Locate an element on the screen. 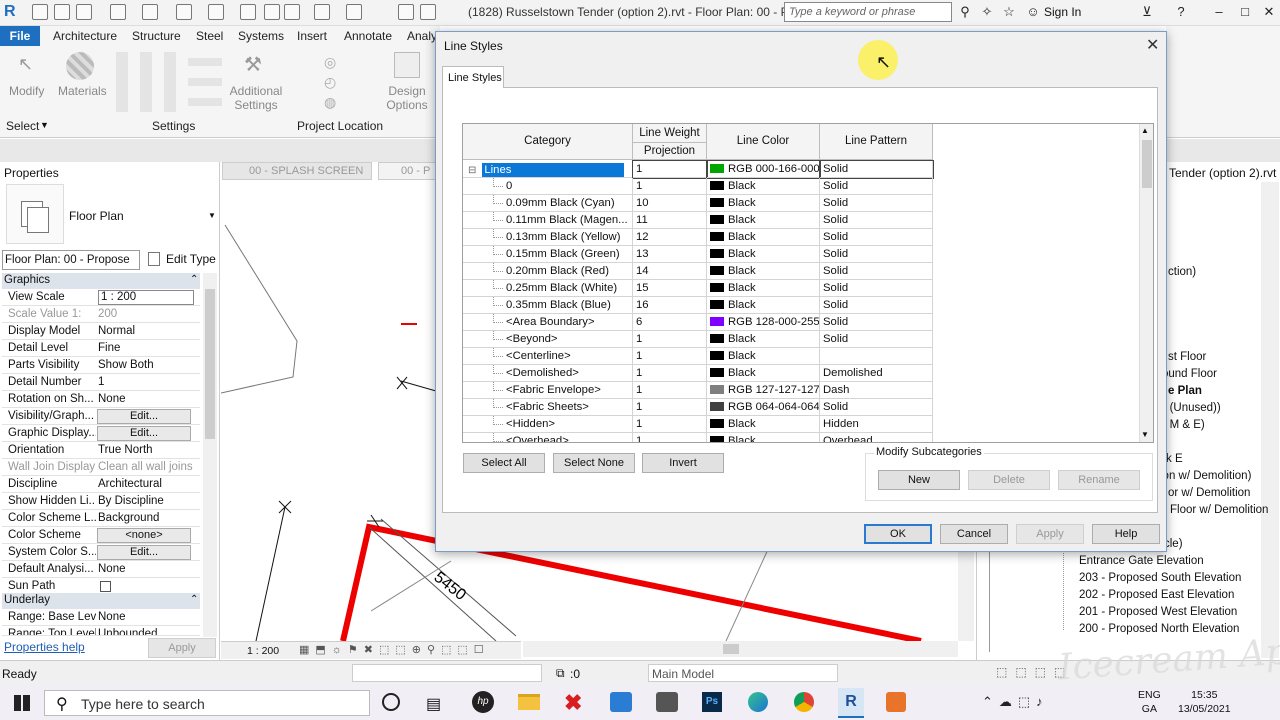  windows-start-icon is located at coordinates (22, 703).